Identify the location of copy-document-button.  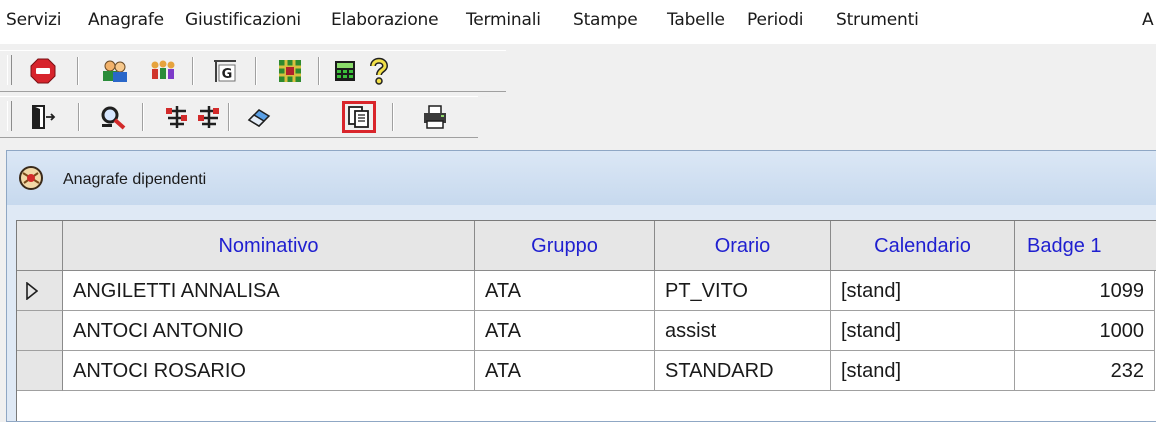
(359, 117).